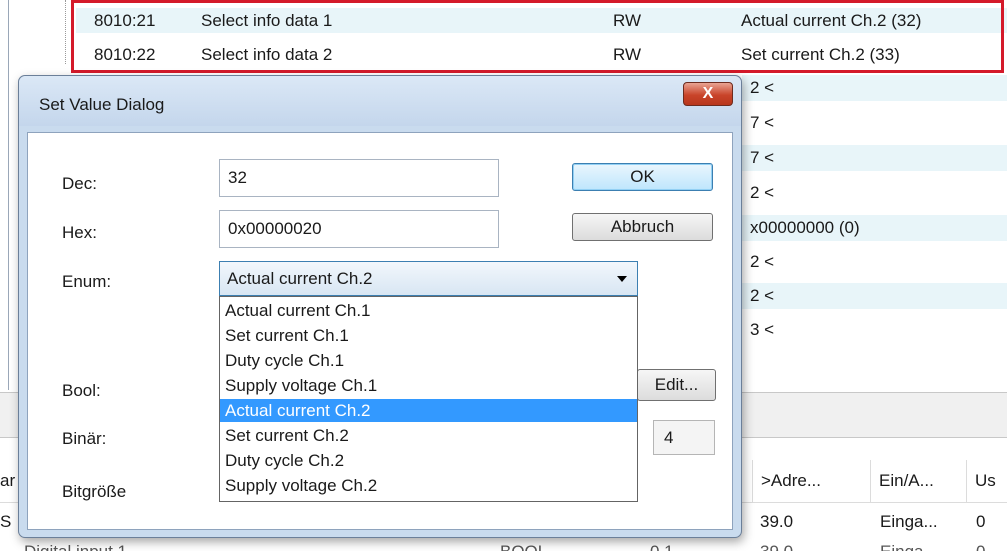  I want to click on pane-border, so click(8, 195).